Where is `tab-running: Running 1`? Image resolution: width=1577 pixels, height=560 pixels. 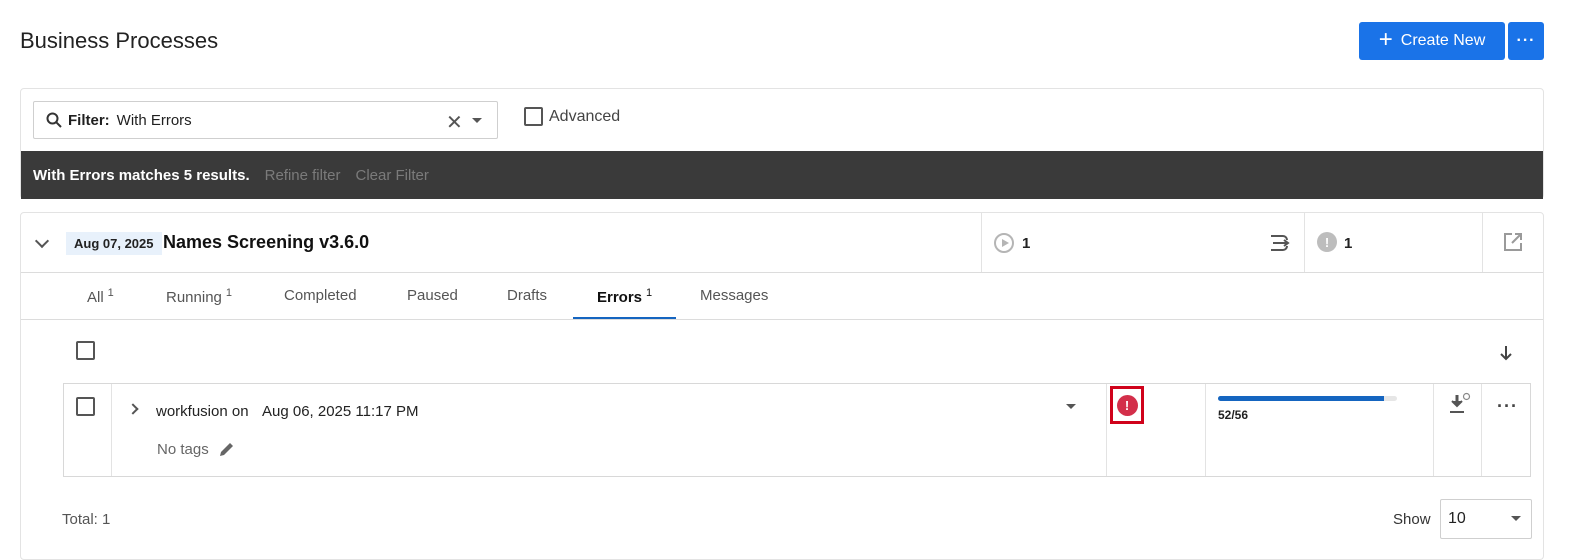
tab-running: Running 1 is located at coordinates (199, 296).